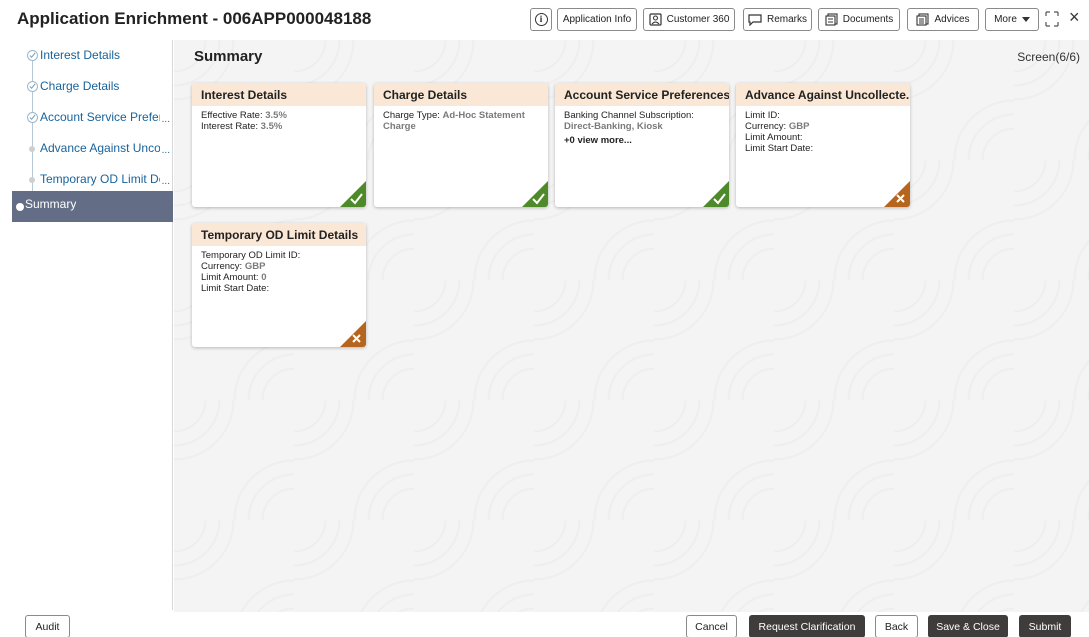 The height and width of the screenshot is (637, 1089). What do you see at coordinates (228, 56) in the screenshot?
I see `section-title: Summary` at bounding box center [228, 56].